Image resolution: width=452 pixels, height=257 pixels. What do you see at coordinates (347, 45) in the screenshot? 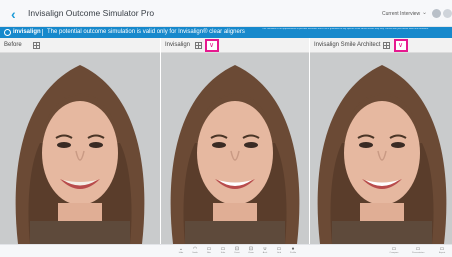
I see `panel-label: Invisalign Smile Architect` at bounding box center [347, 45].